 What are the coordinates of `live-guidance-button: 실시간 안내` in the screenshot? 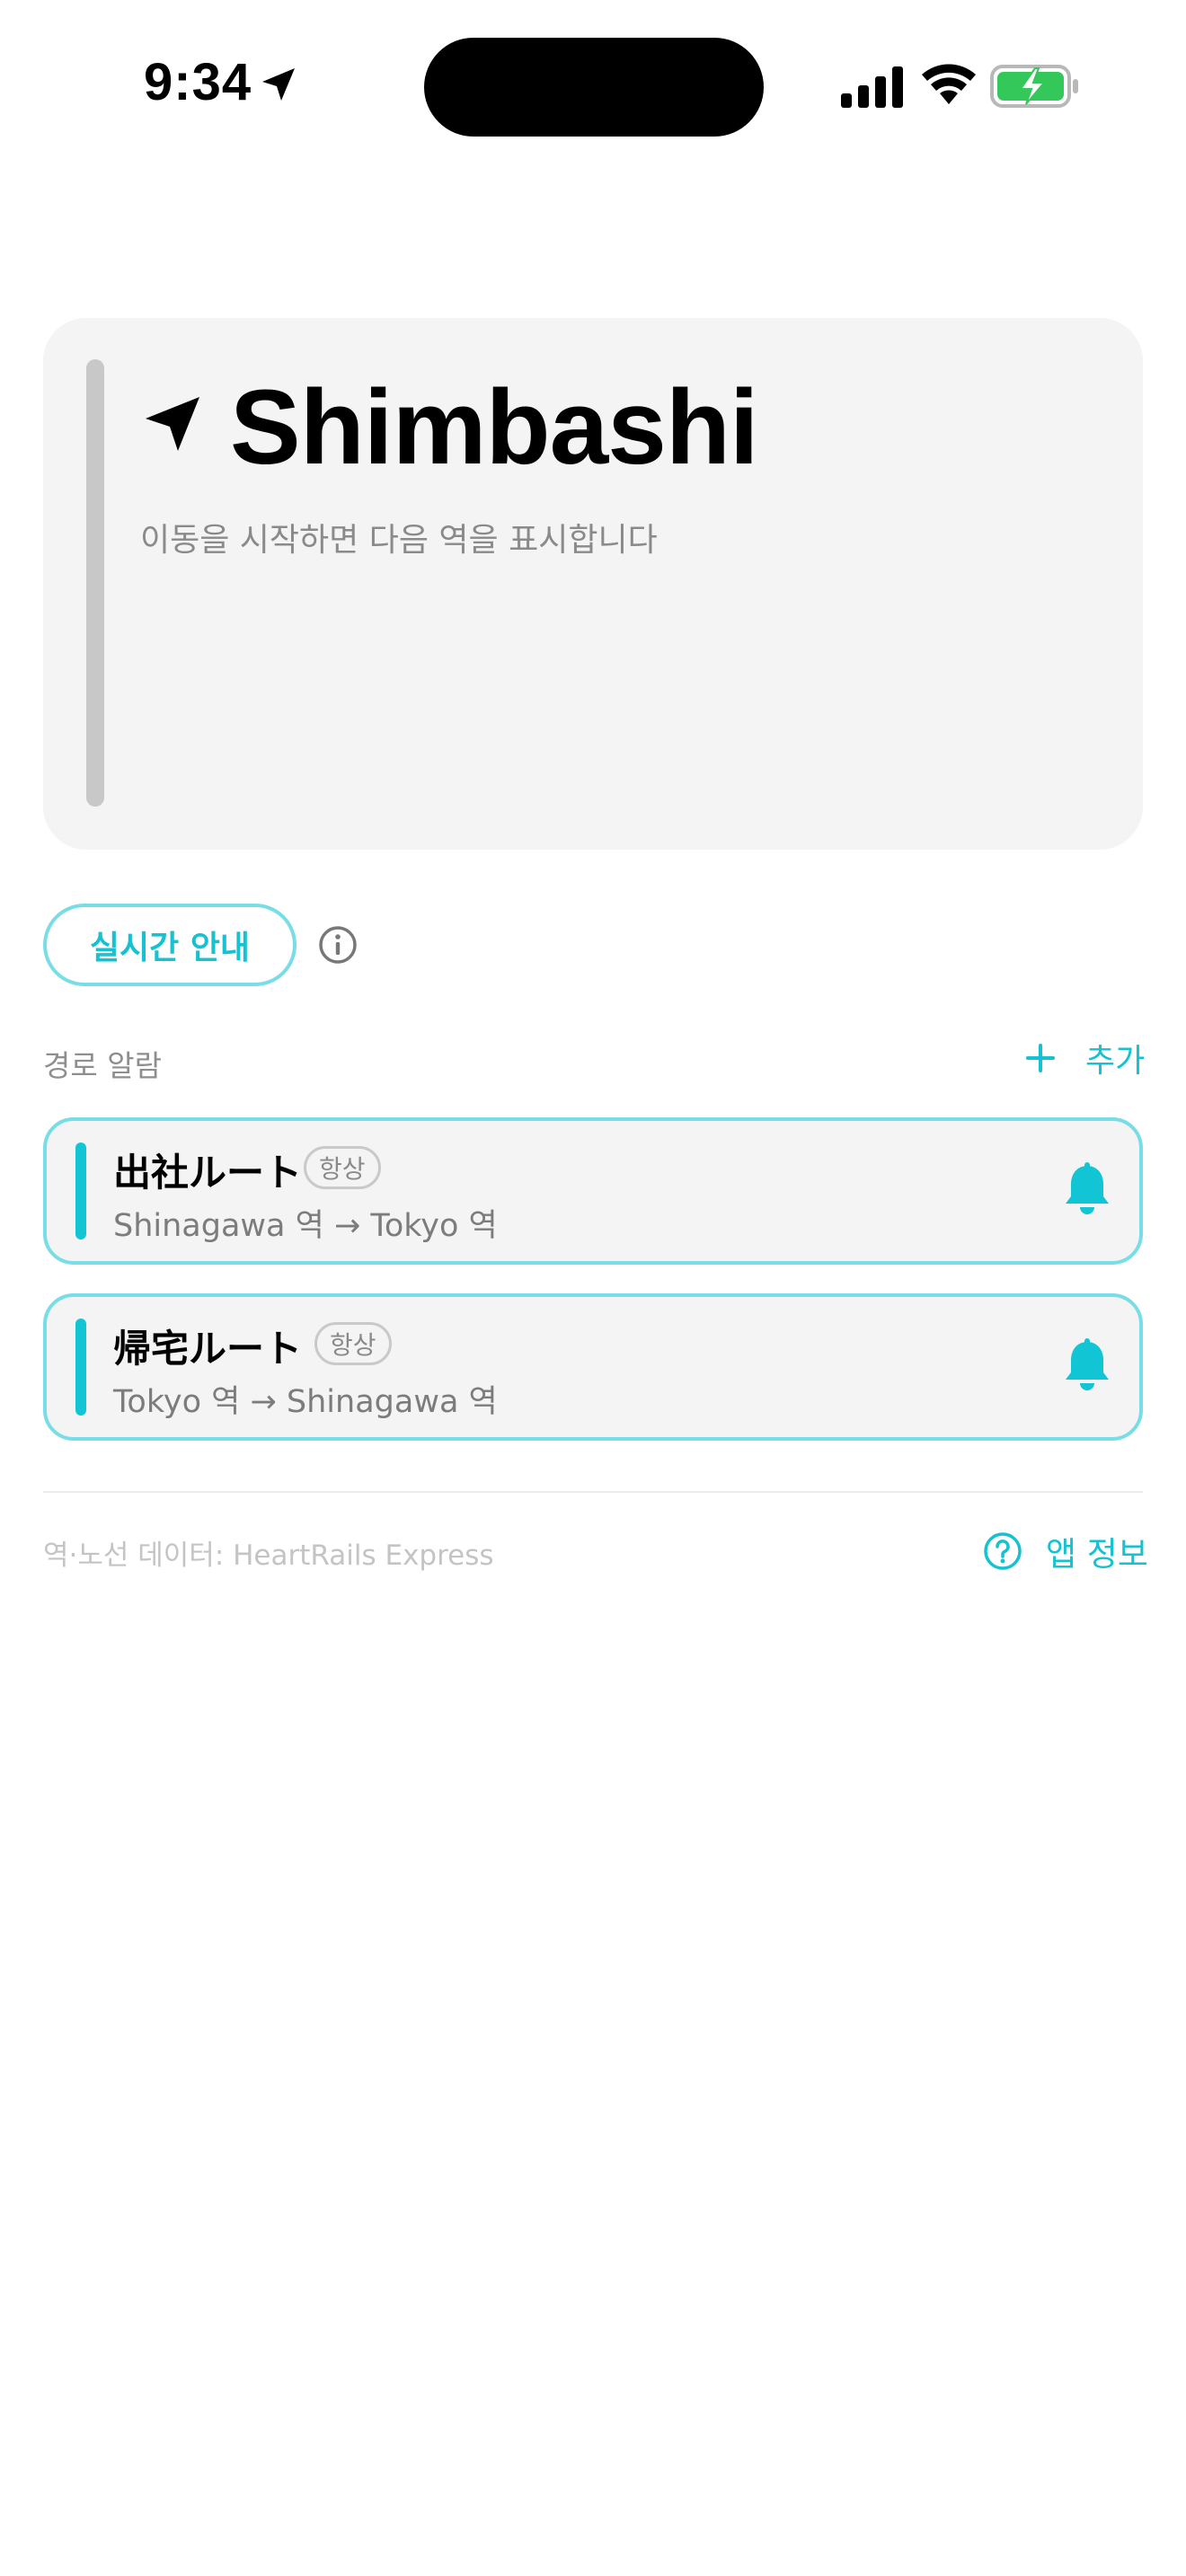 It's located at (169, 945).